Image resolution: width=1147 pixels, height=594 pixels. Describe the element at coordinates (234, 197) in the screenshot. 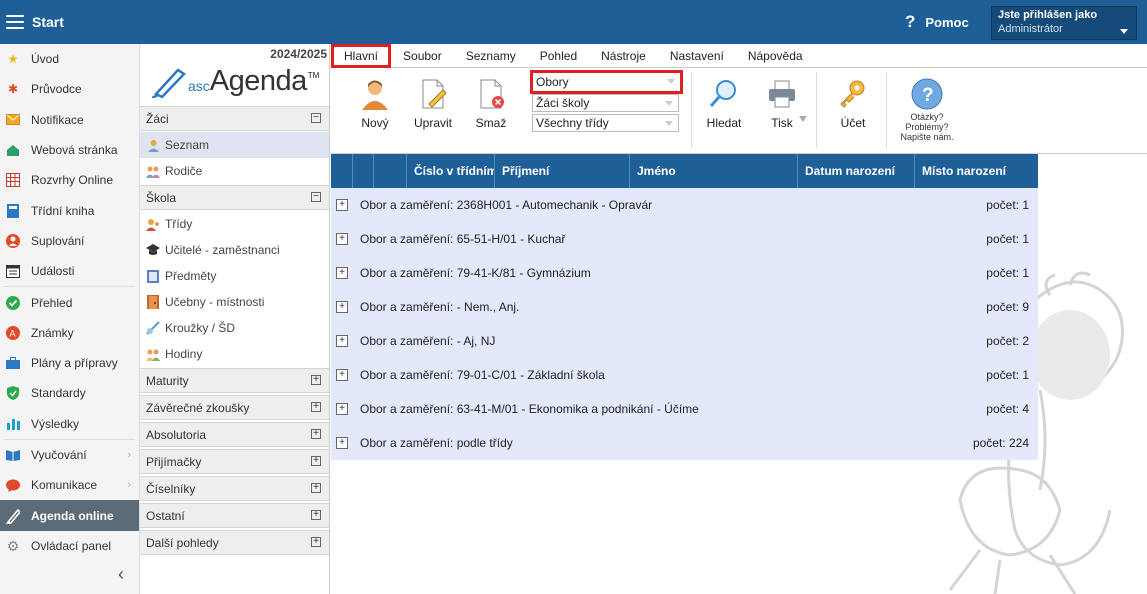

I see `section-skola: Škola −` at that location.